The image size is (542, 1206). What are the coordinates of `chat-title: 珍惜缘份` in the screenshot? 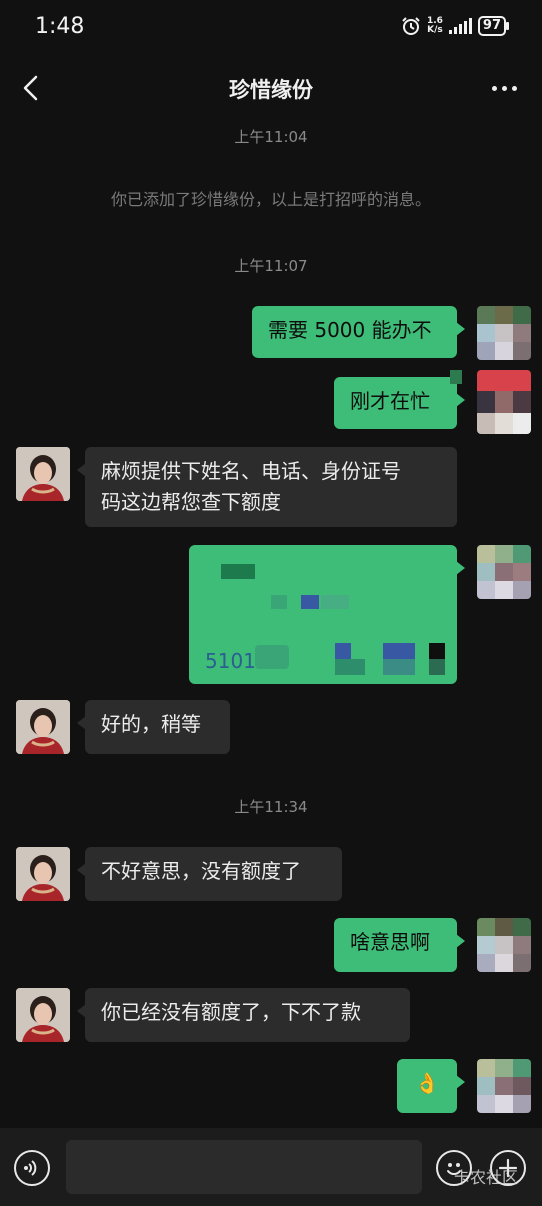 It's located at (271, 90).